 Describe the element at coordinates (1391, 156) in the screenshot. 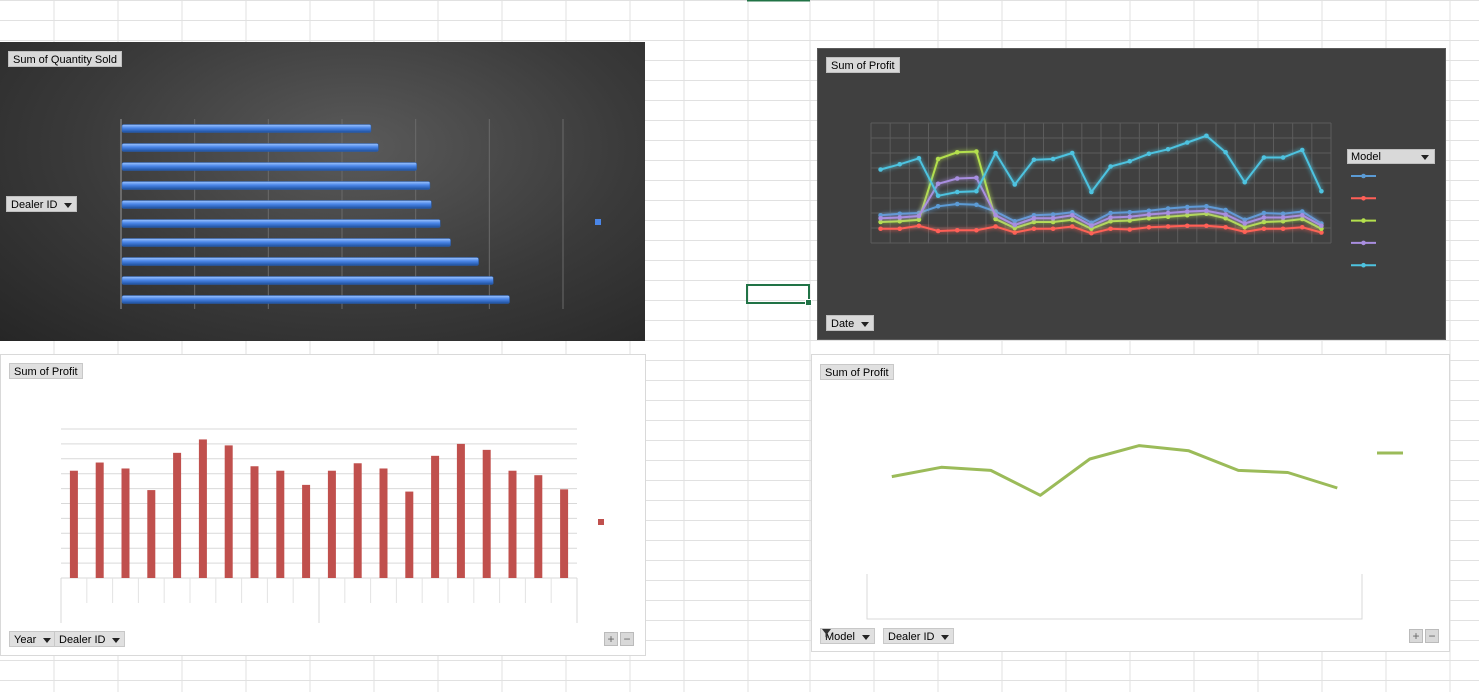

I see `model-filter-dropdown: Model` at that location.